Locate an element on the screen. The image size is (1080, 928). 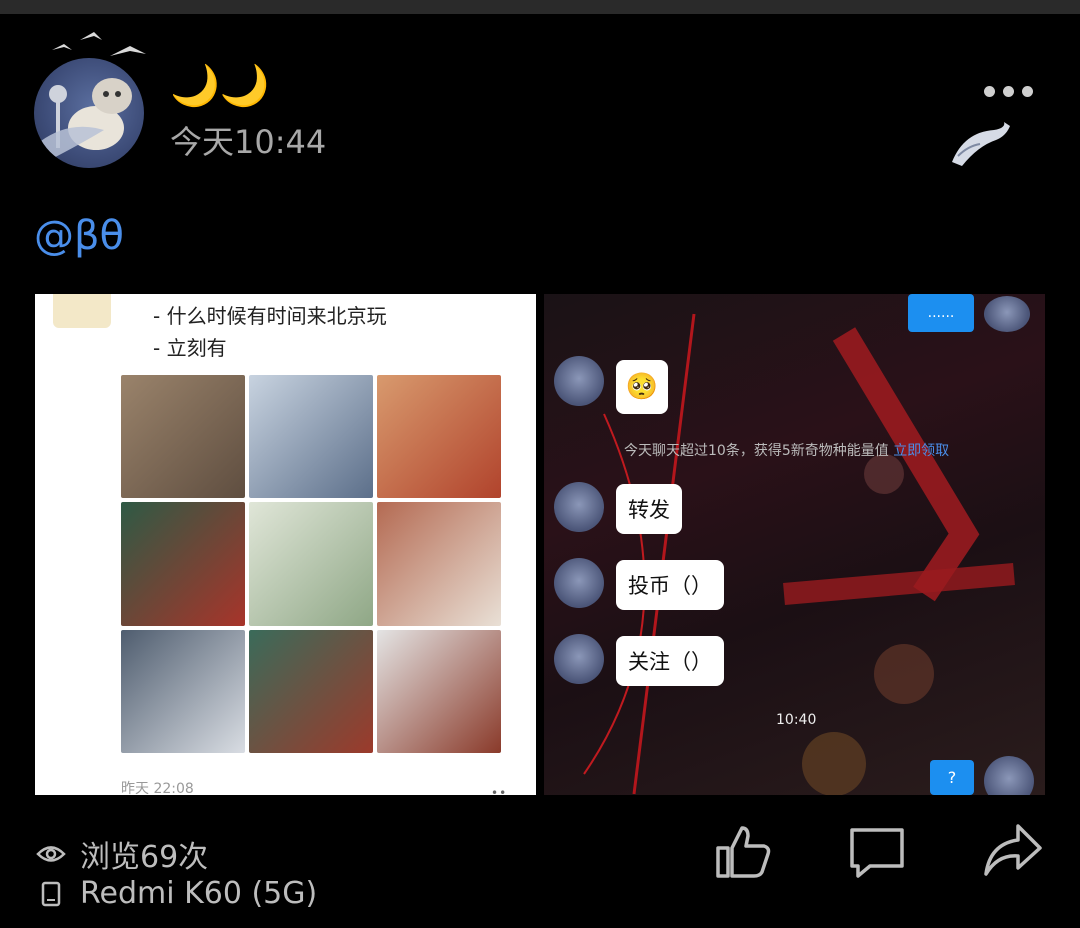
photo-grid is located at coordinates (311, 564).